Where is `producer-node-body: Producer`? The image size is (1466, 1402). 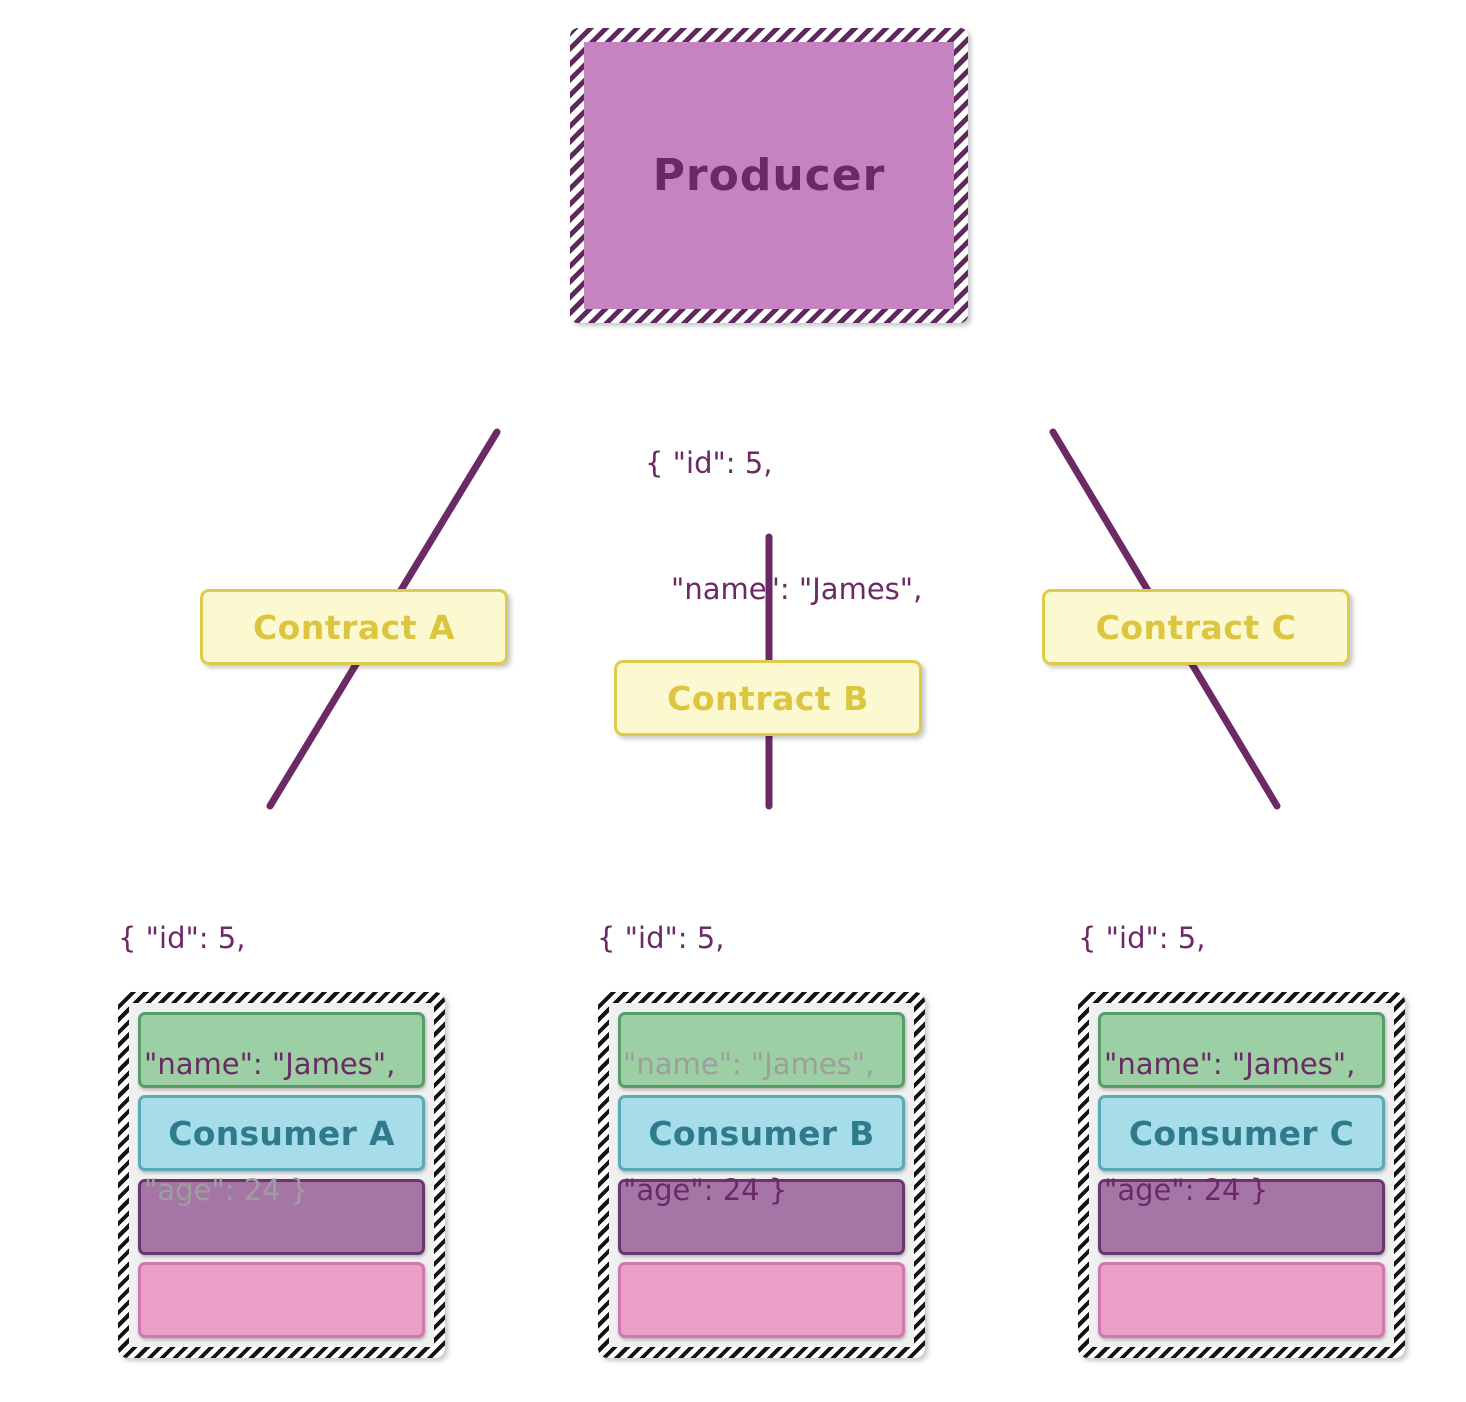 producer-node-body: Producer is located at coordinates (769, 175).